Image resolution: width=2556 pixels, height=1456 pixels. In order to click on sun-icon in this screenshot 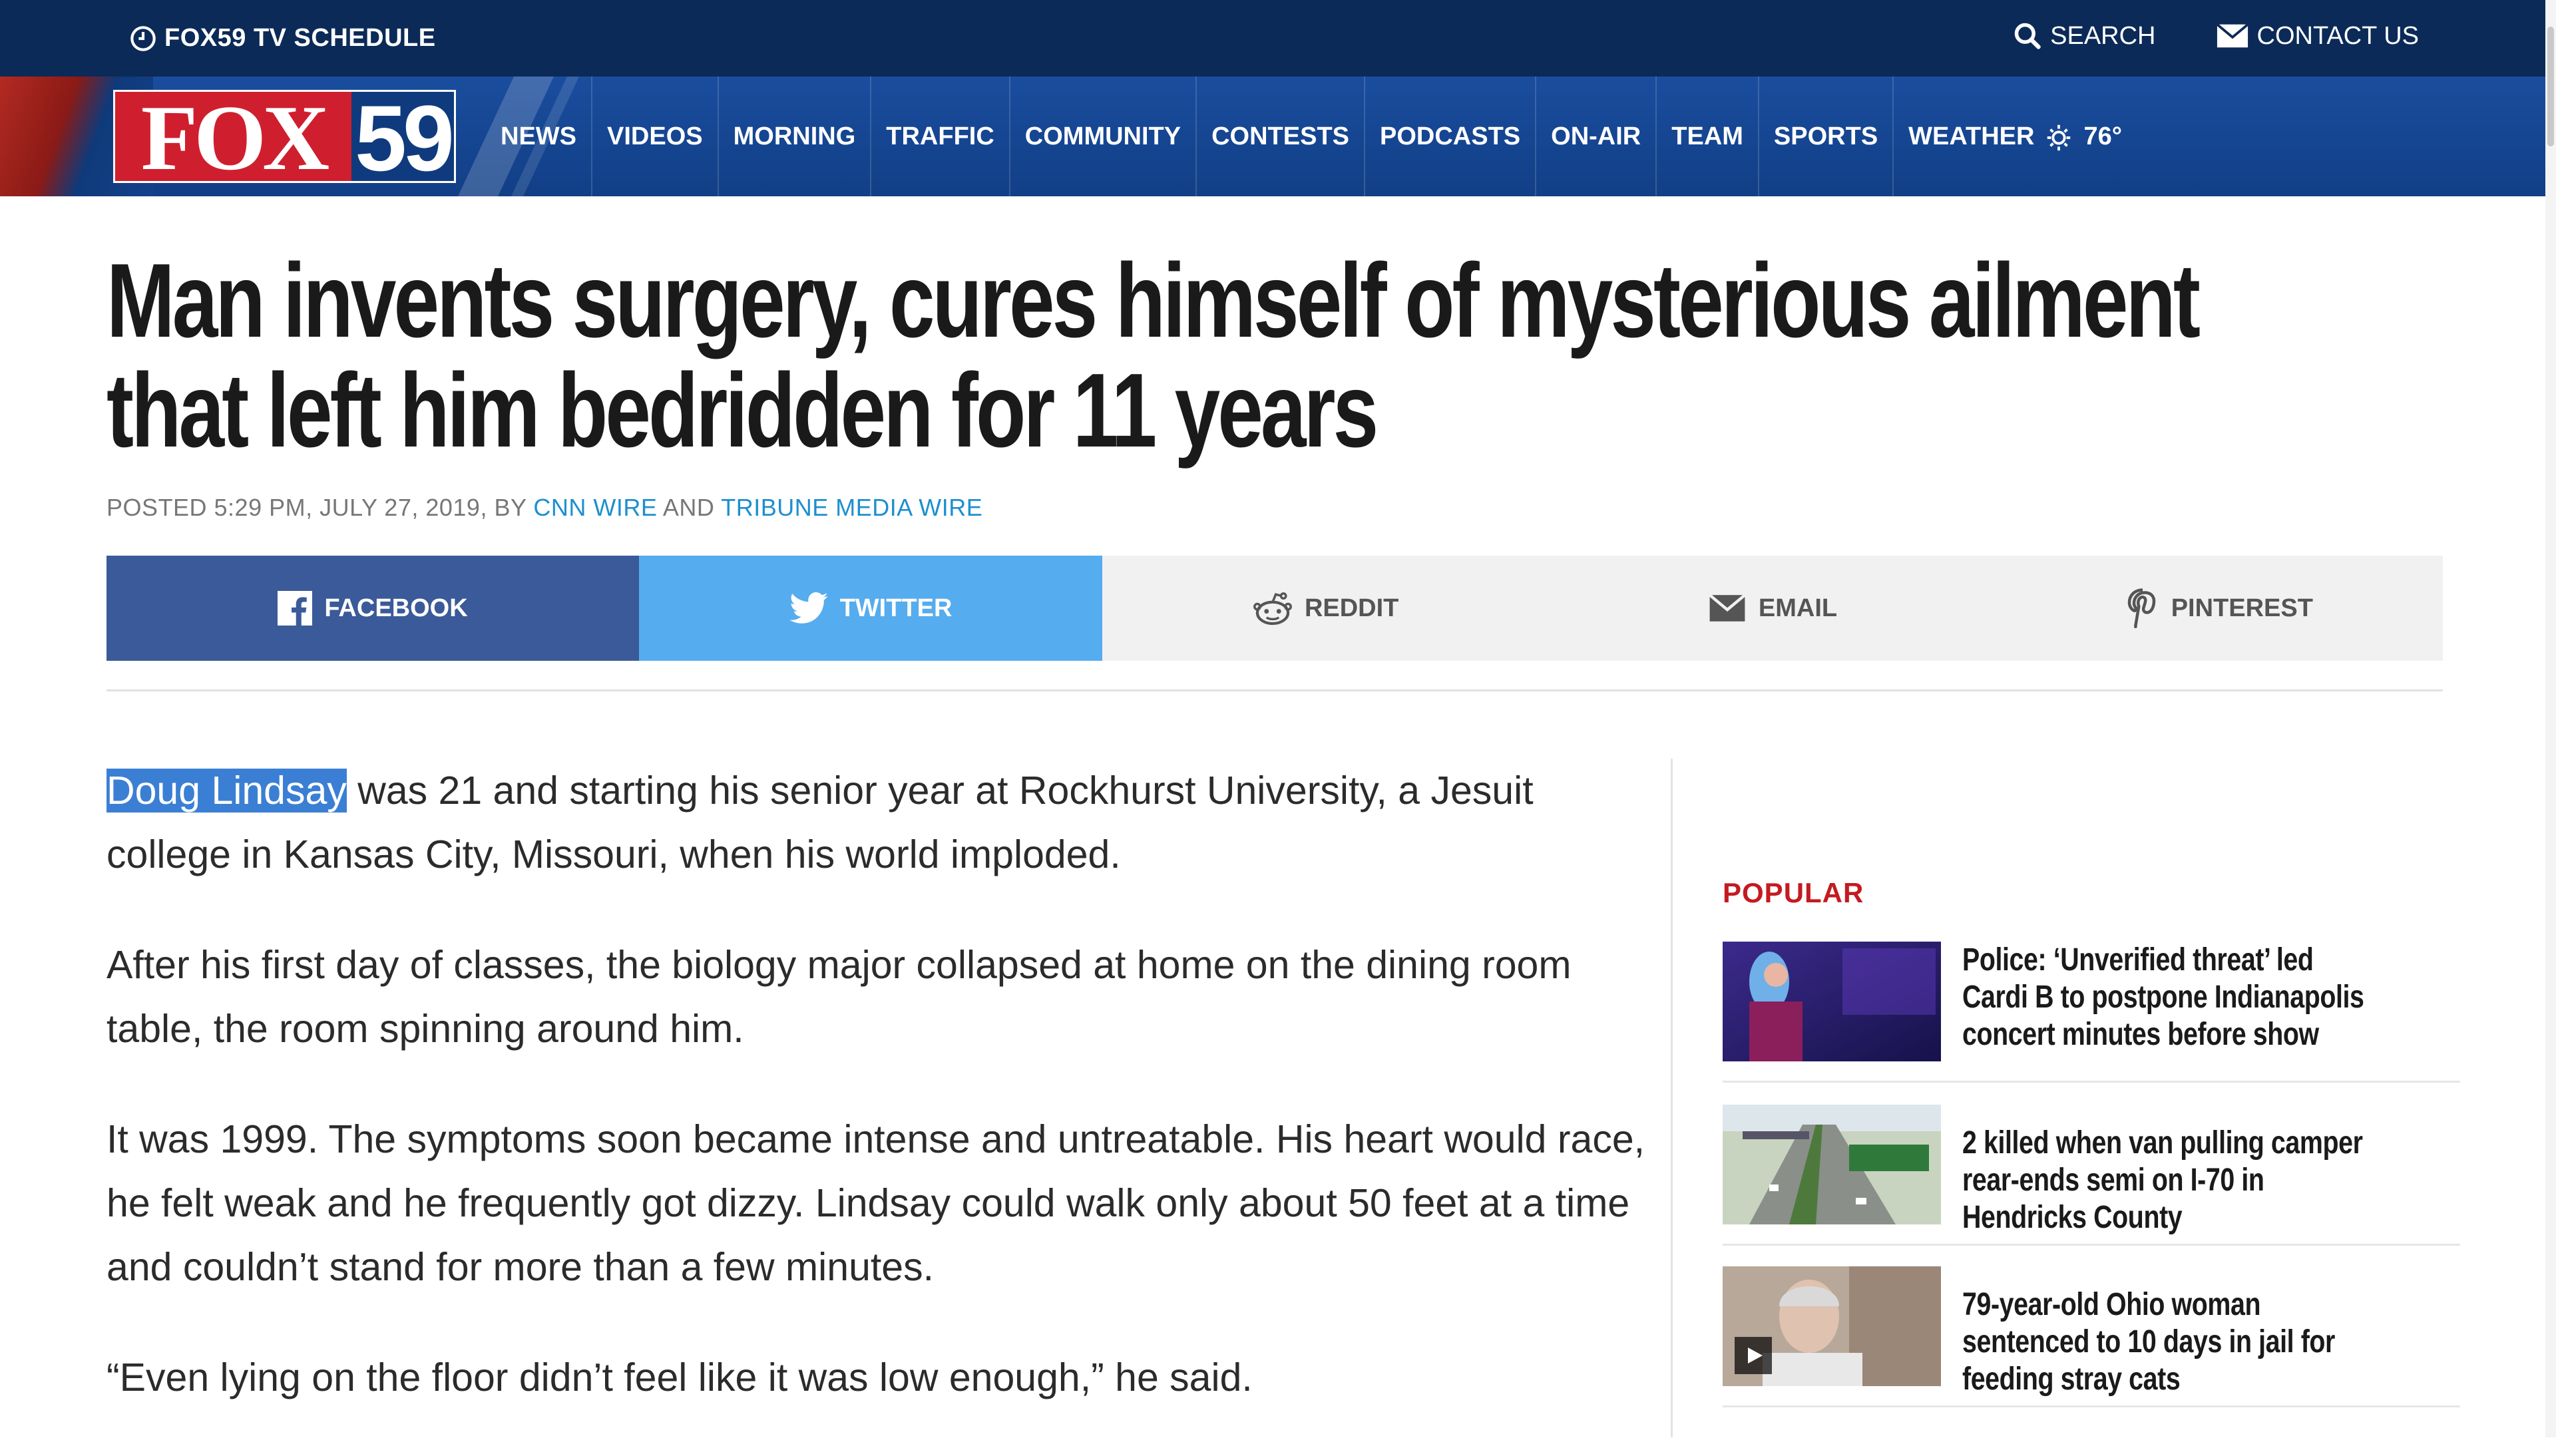, I will do `click(2059, 137)`.